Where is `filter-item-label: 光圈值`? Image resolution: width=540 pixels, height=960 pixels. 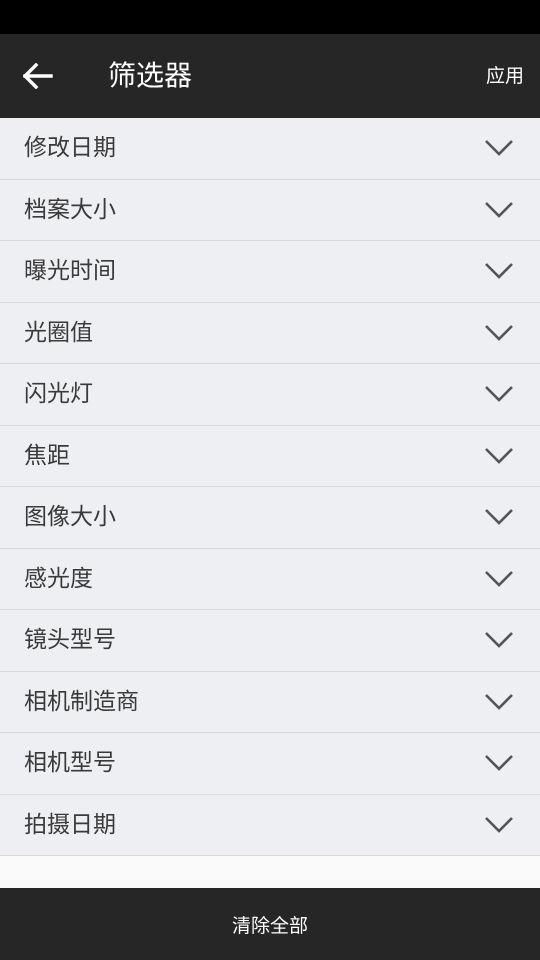
filter-item-label: 光圈值 is located at coordinates (58, 332).